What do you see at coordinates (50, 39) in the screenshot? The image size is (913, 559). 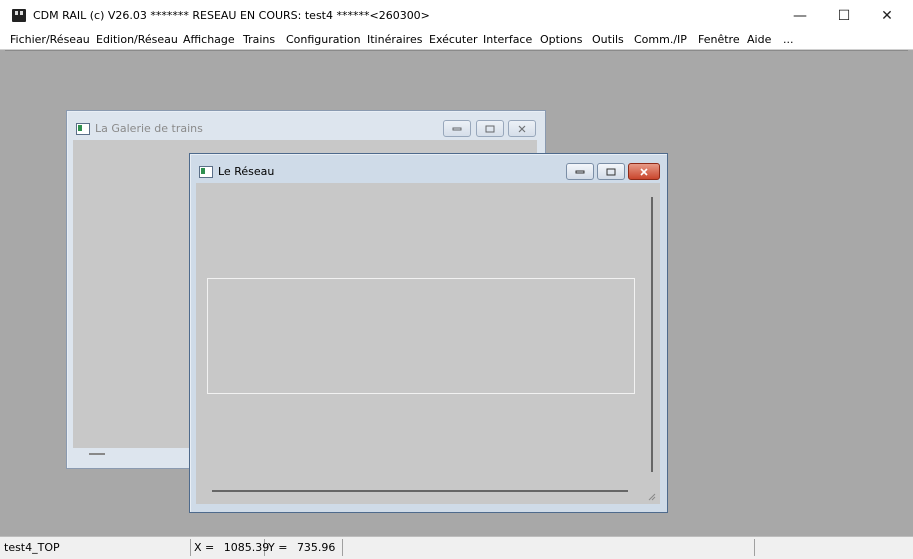 I see `menu-fichier-reseau: Fichier/Réseau` at bounding box center [50, 39].